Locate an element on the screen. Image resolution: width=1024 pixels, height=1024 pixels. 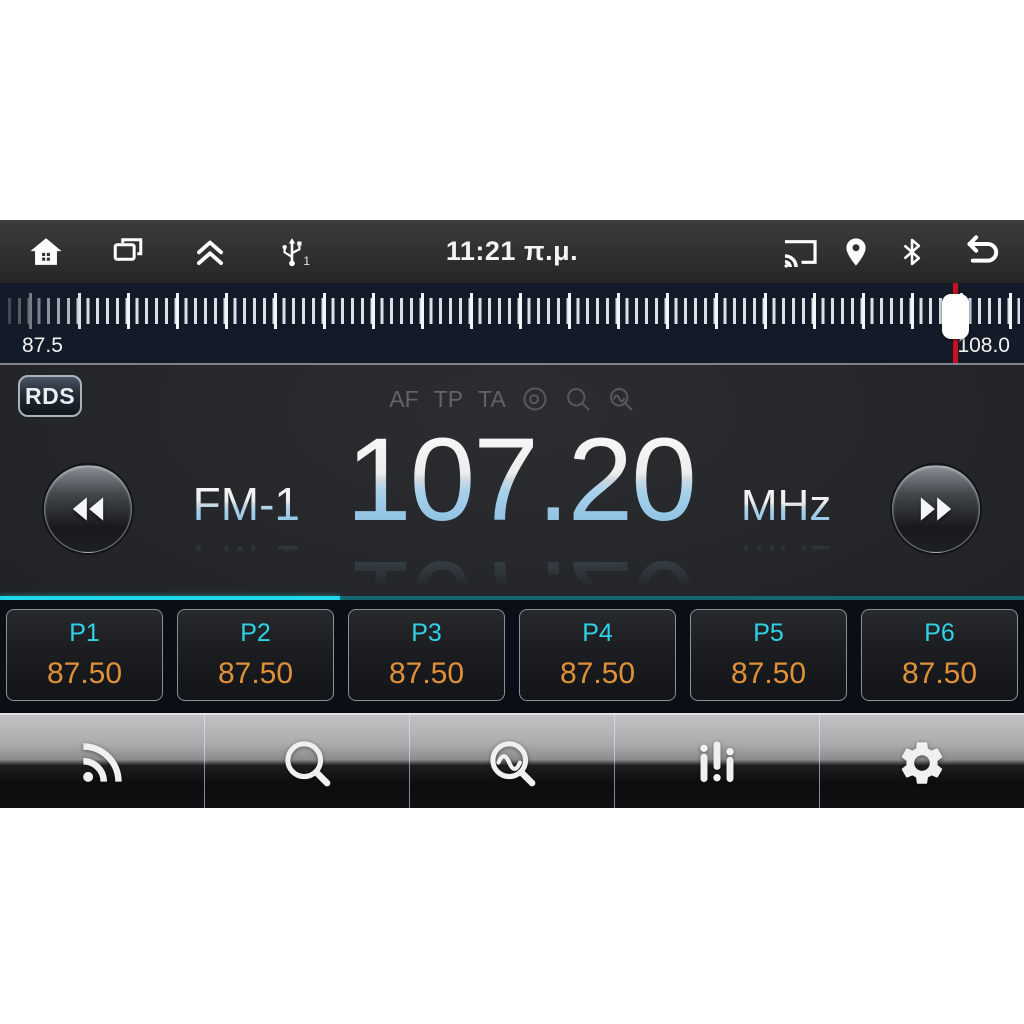
ta-indicator: TA is located at coordinates (492, 398).